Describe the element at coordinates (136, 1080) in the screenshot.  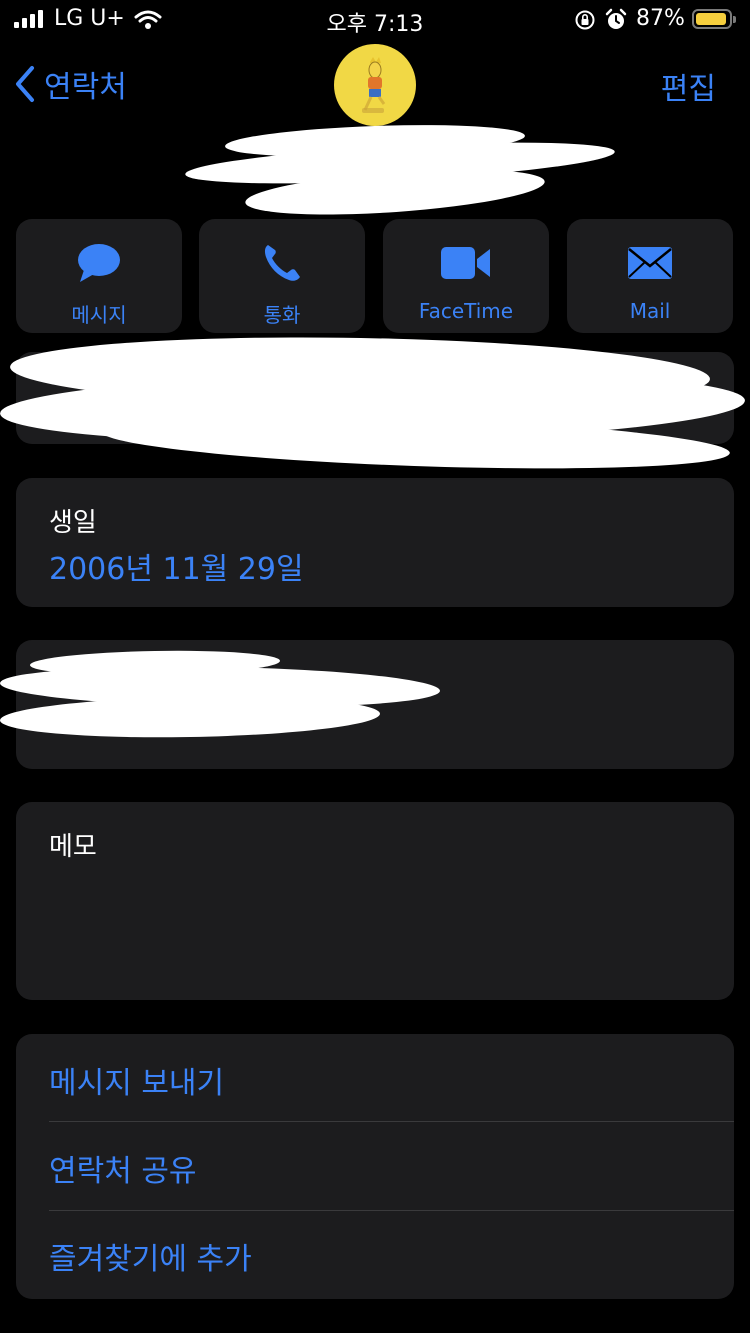
I see `send-message-option: 메시지 보내기` at that location.